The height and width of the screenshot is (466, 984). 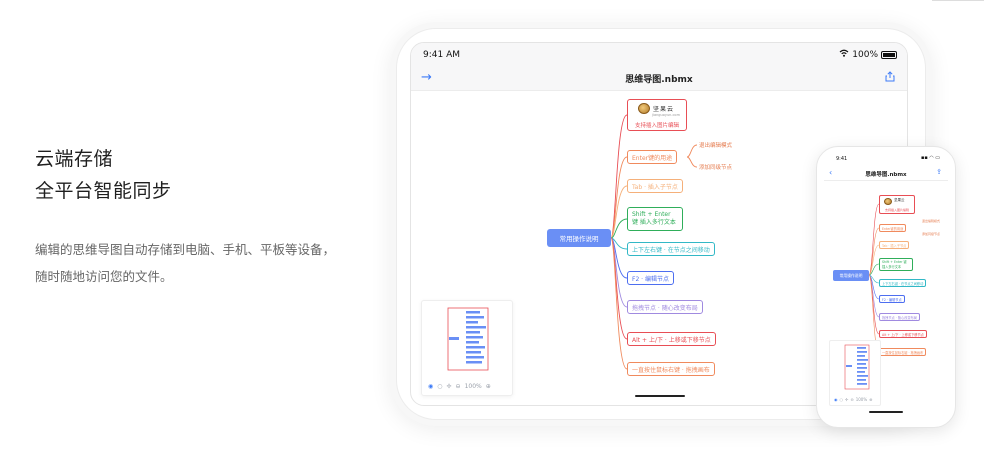 What do you see at coordinates (894, 245) in the screenshot?
I see `phone-mindmap-node: Tab · 插入子节点` at bounding box center [894, 245].